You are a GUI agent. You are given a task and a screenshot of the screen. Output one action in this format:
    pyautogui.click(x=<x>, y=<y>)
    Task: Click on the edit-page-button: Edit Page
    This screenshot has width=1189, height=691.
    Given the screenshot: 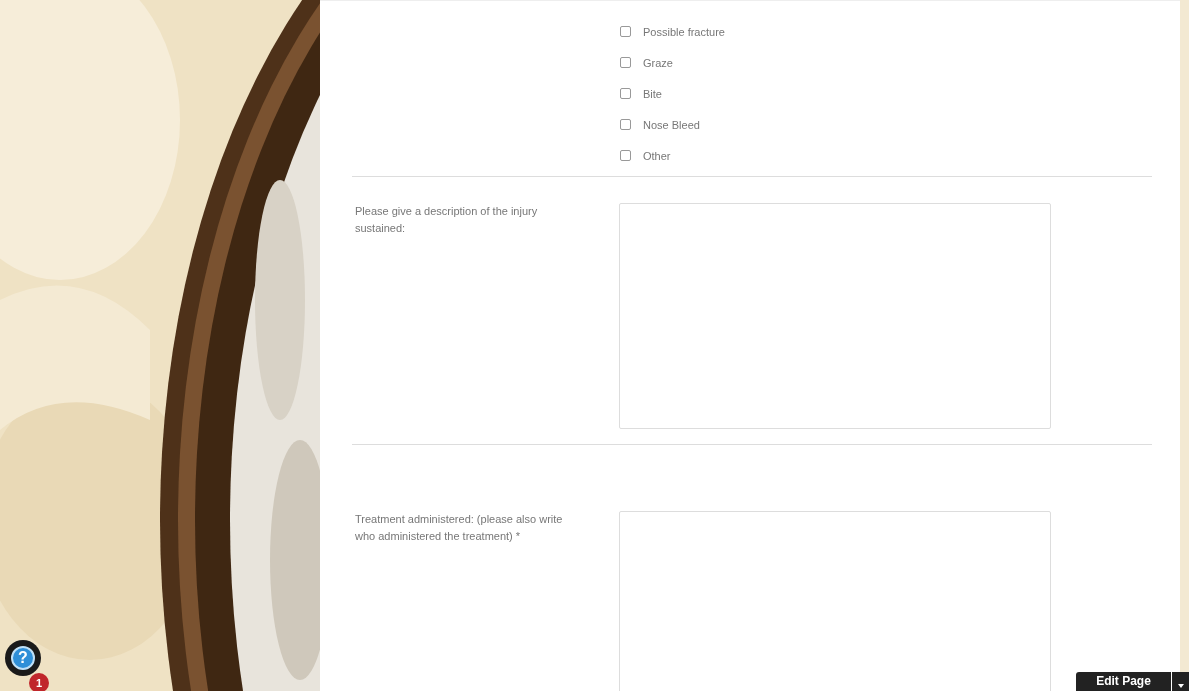 What is the action you would take?
    pyautogui.click(x=1123, y=681)
    